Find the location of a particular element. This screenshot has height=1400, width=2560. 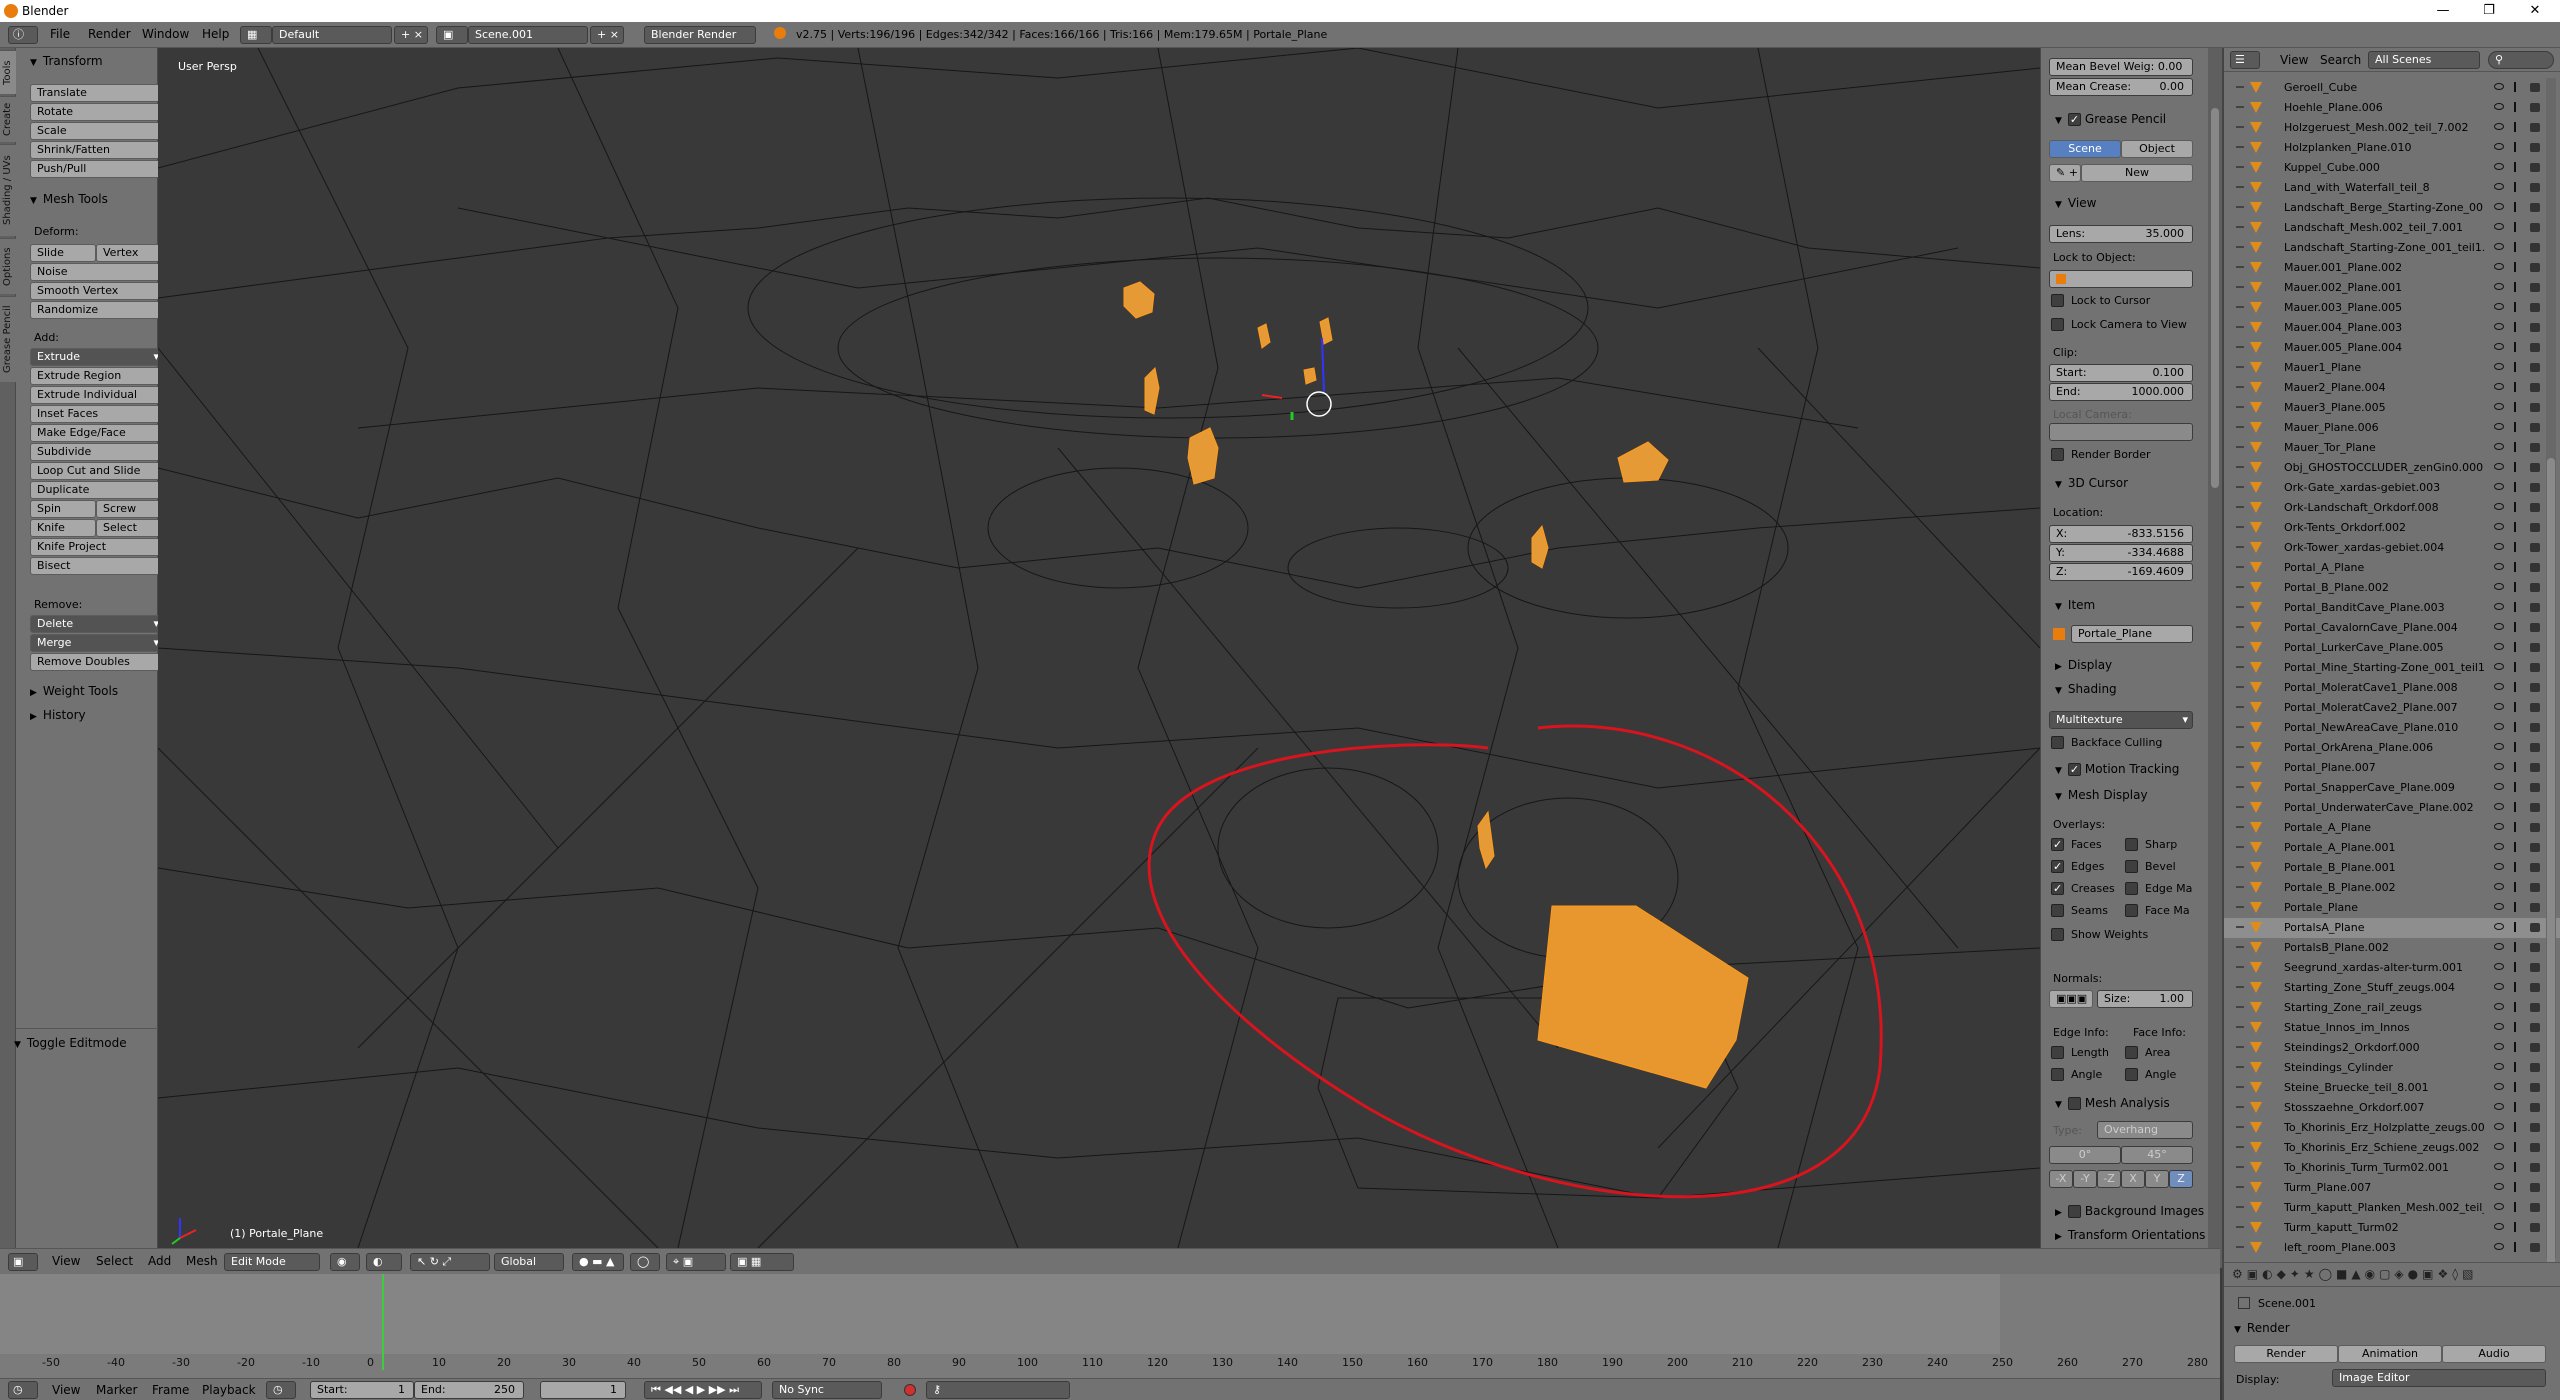

motion-tracking-checkbox is located at coordinates (2074, 769).